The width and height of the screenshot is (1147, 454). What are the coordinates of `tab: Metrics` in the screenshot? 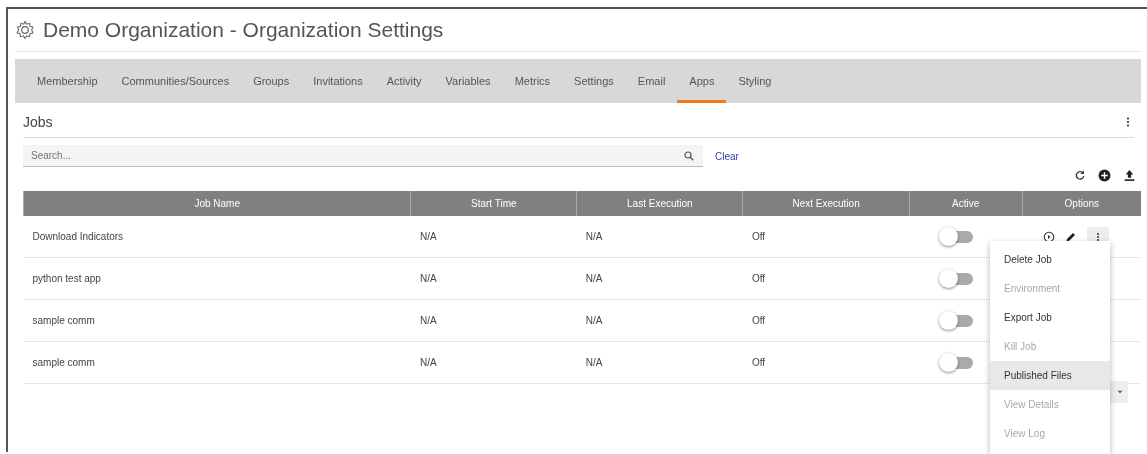 It's located at (532, 81).